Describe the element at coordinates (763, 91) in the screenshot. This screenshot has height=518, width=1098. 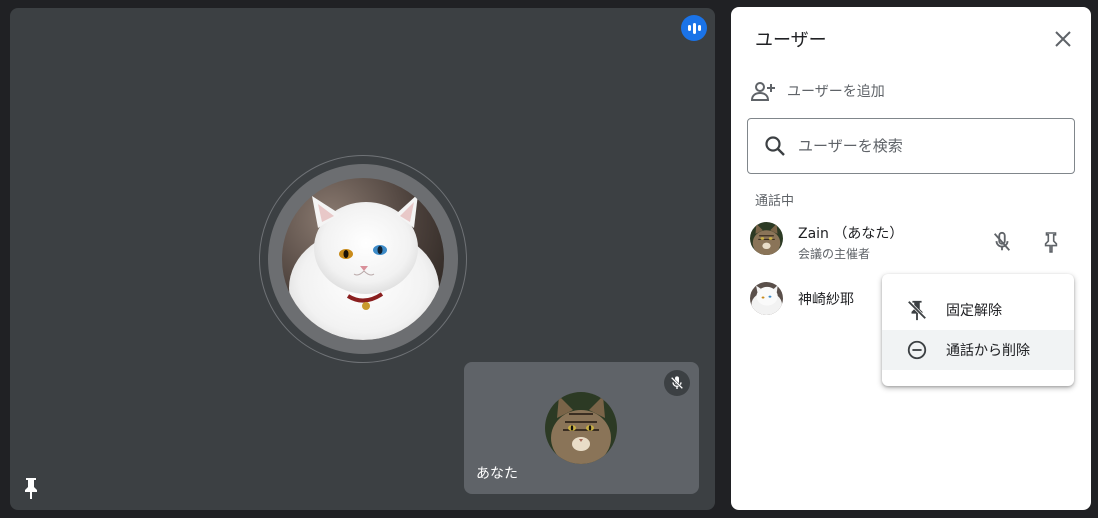
I see `person-add-icon` at that location.